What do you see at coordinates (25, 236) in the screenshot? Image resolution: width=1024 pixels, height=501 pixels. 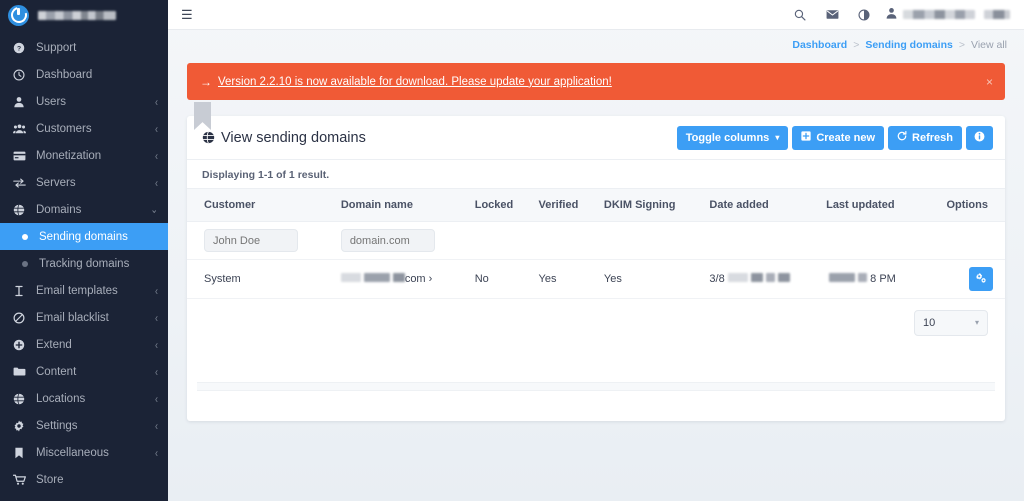 I see `dot-icon` at bounding box center [25, 236].